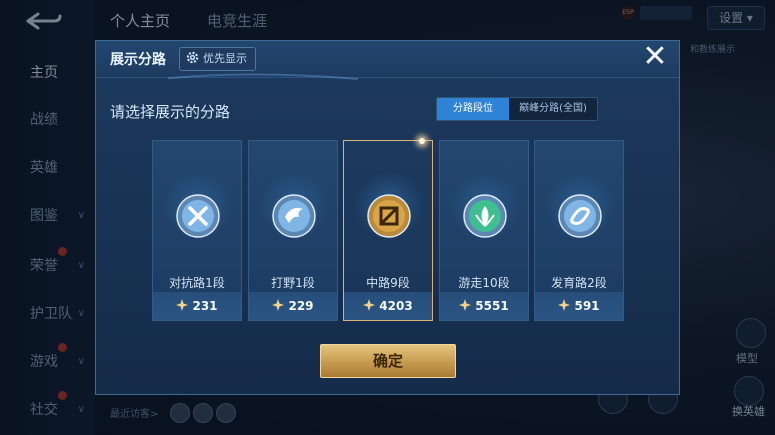  Describe the element at coordinates (387, 60) in the screenshot. I see `dialog-header: 展示分路 优先显示 ✕` at that location.